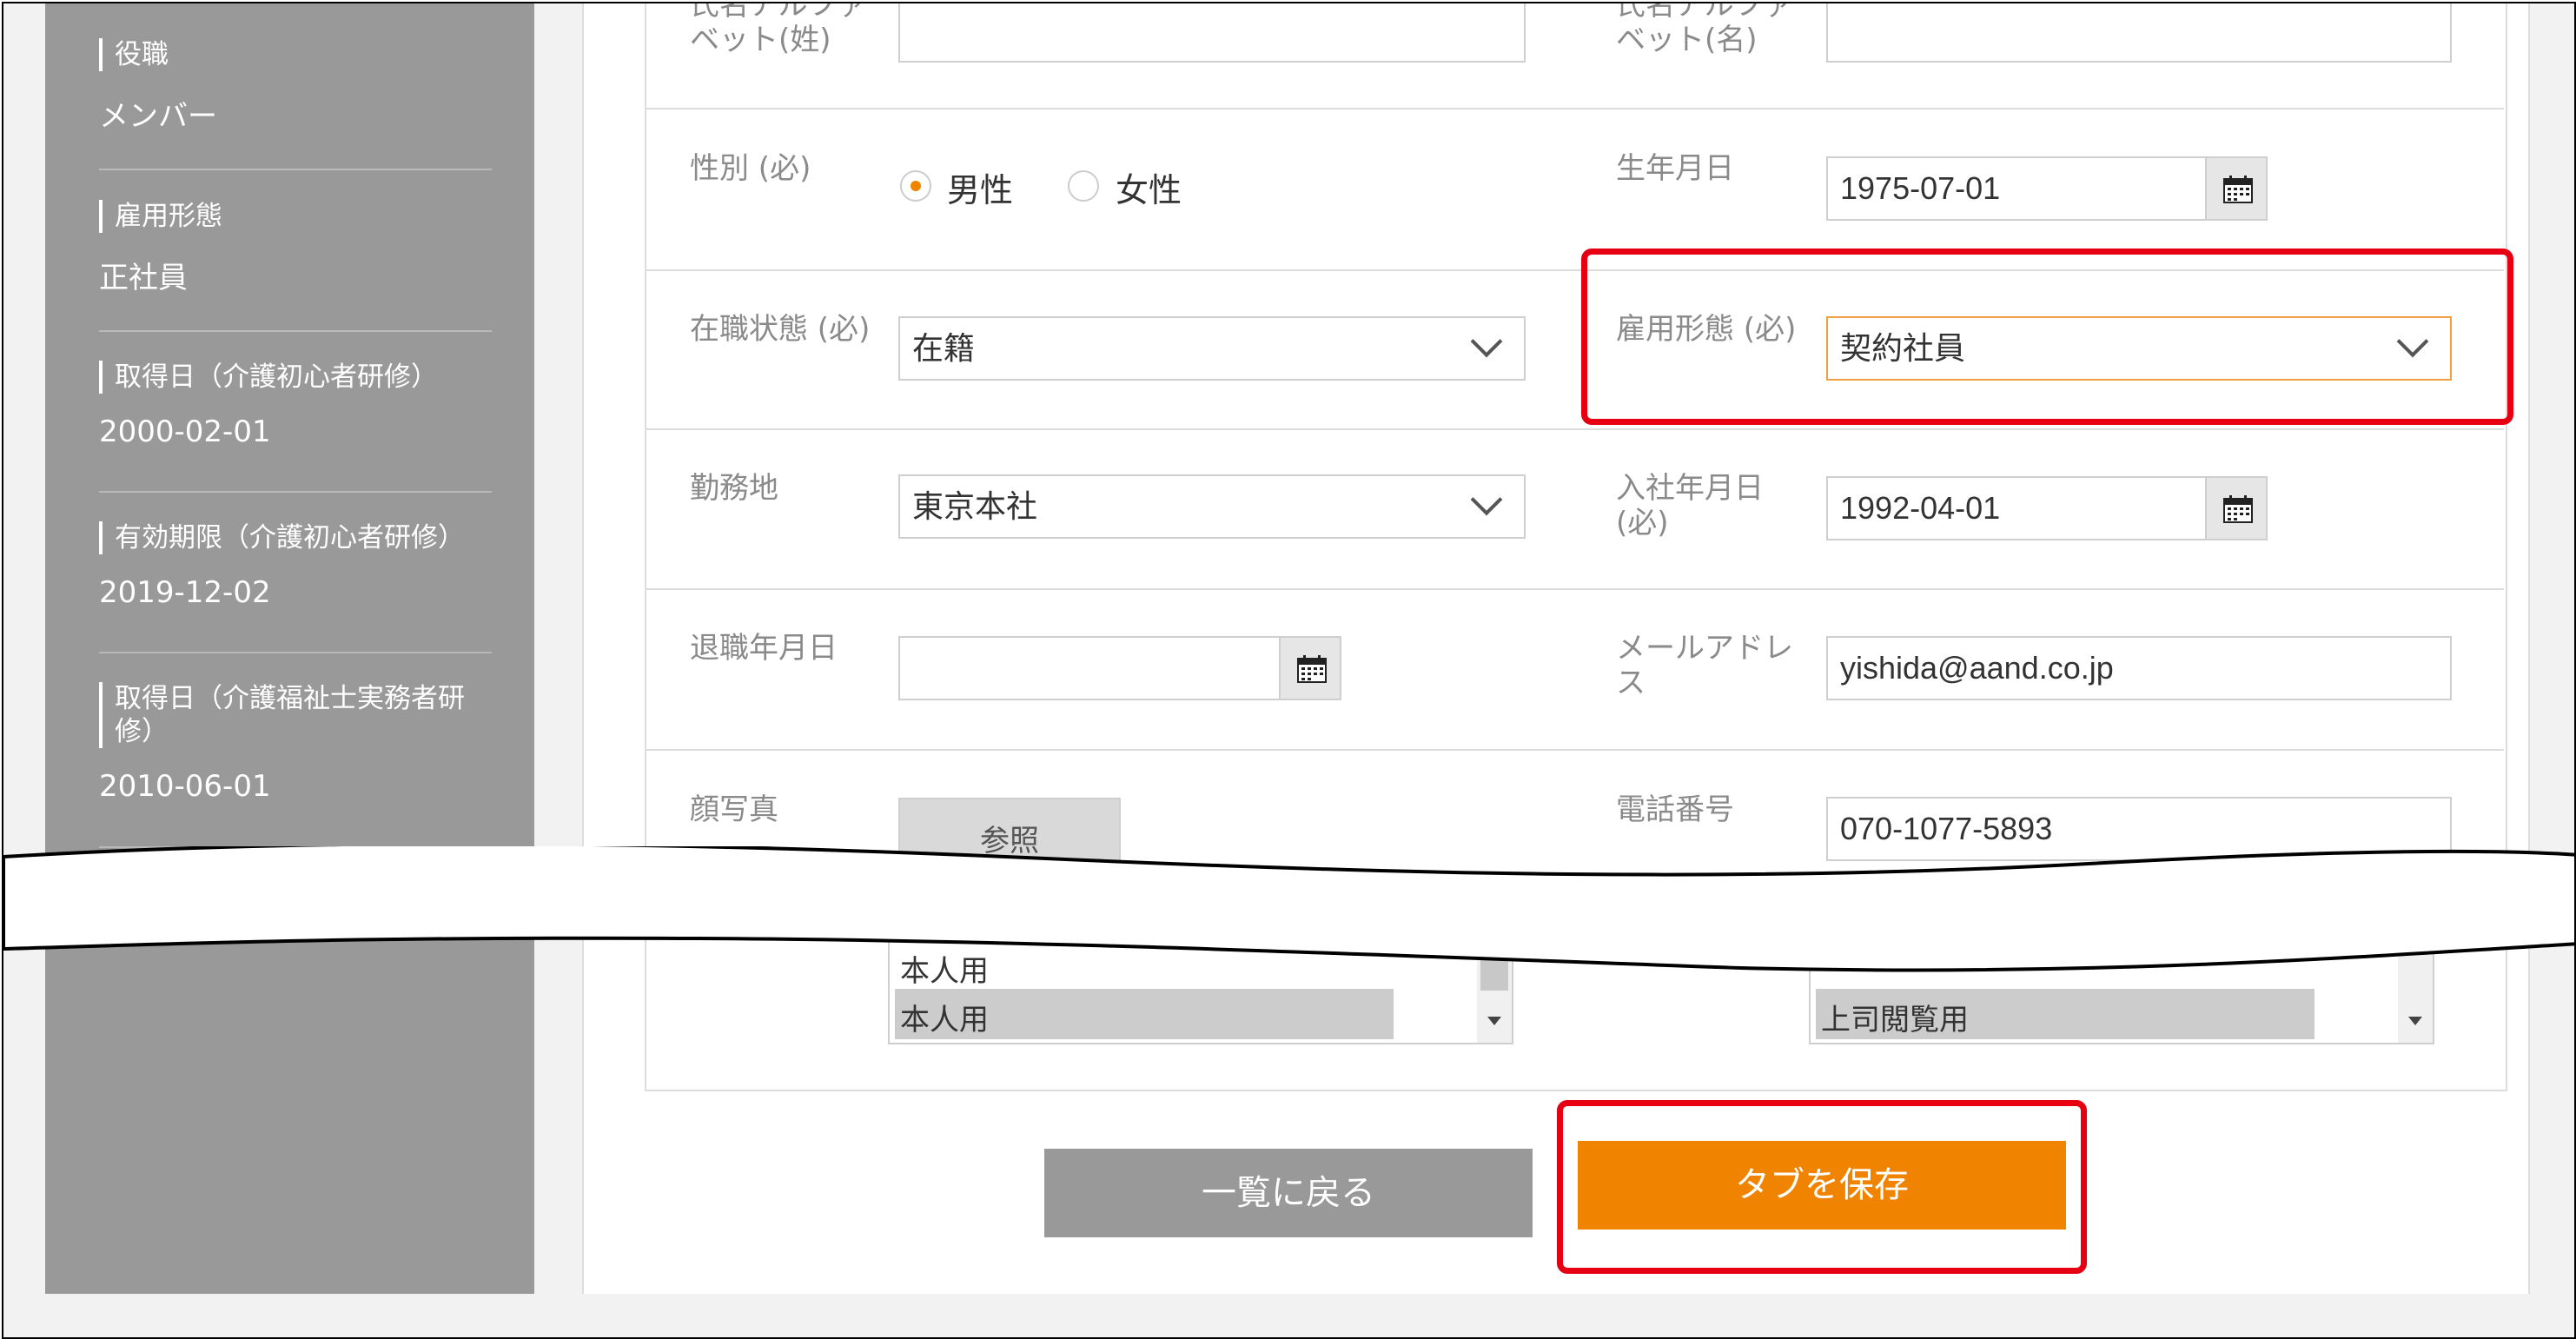  What do you see at coordinates (1675, 168) in the screenshot?
I see `birthdate-label: 生年月日` at bounding box center [1675, 168].